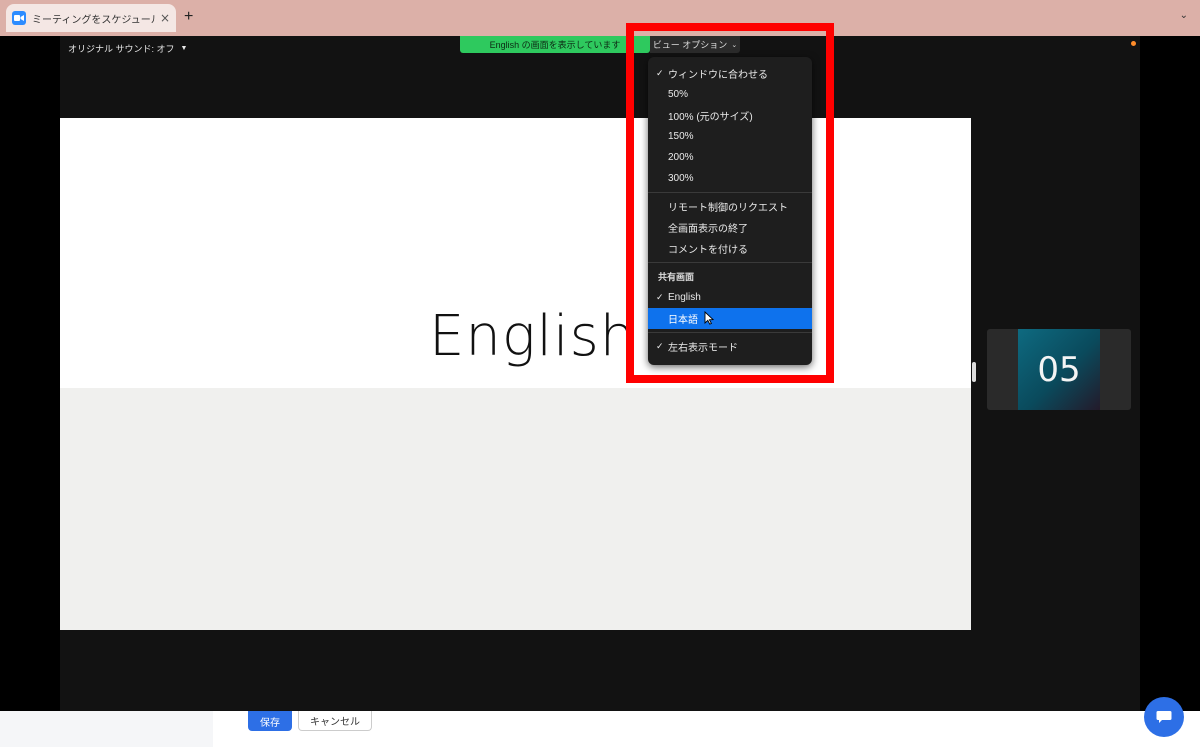  What do you see at coordinates (106, 729) in the screenshot?
I see `page-sidebar` at bounding box center [106, 729].